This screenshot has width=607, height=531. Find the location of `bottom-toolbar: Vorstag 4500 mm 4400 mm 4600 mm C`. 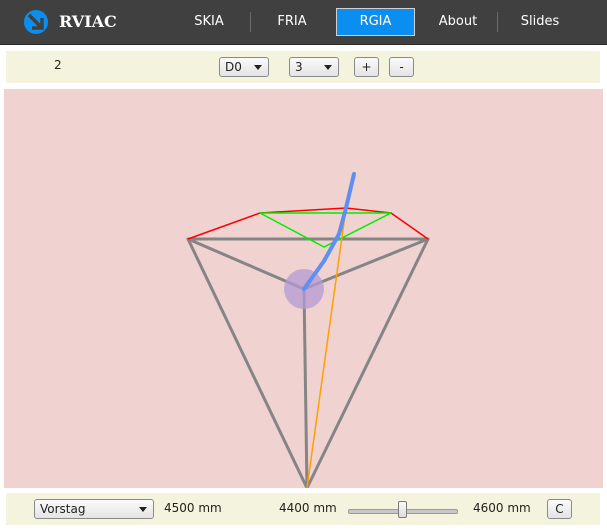

bottom-toolbar: Vorstag 4500 mm 4400 mm 4600 mm C is located at coordinates (303, 509).